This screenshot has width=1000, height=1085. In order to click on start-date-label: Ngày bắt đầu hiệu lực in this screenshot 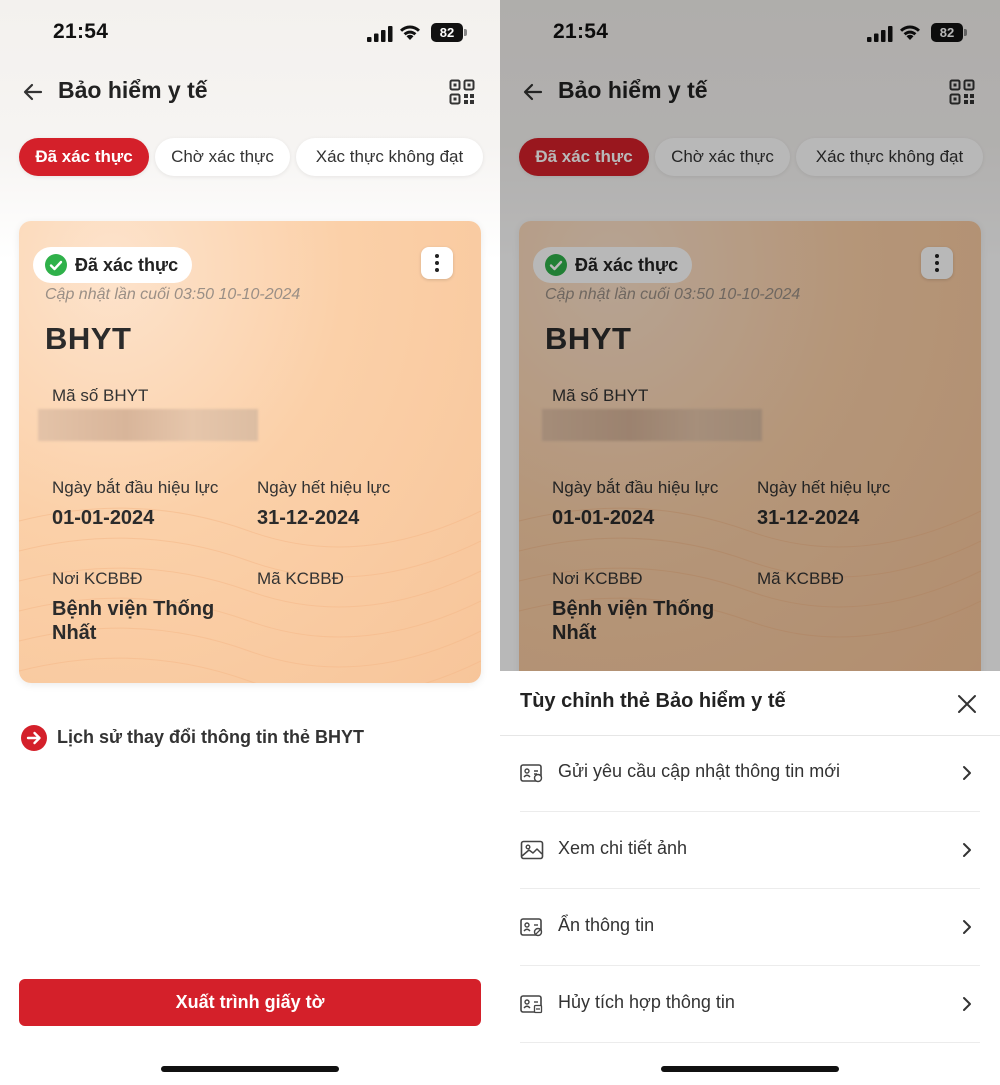, I will do `click(135, 487)`.